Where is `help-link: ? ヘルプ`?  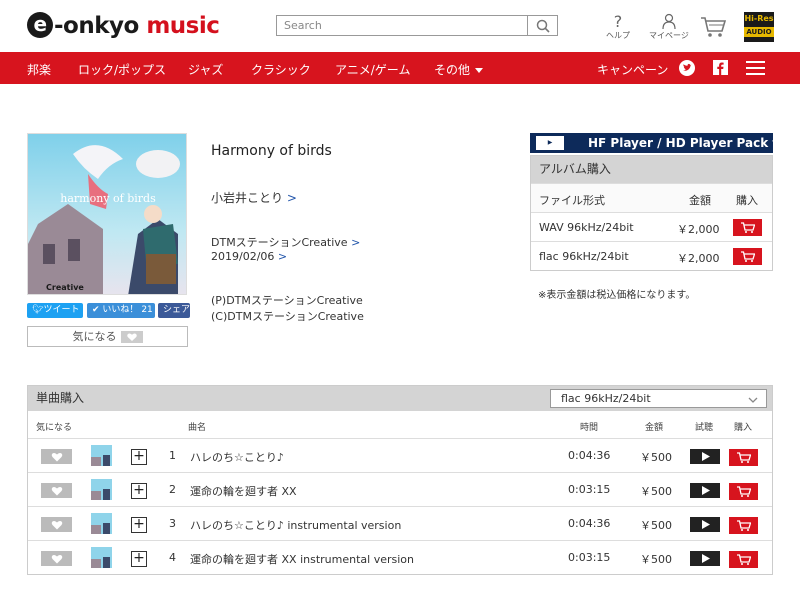
help-link: ? ヘルプ is located at coordinates (618, 27).